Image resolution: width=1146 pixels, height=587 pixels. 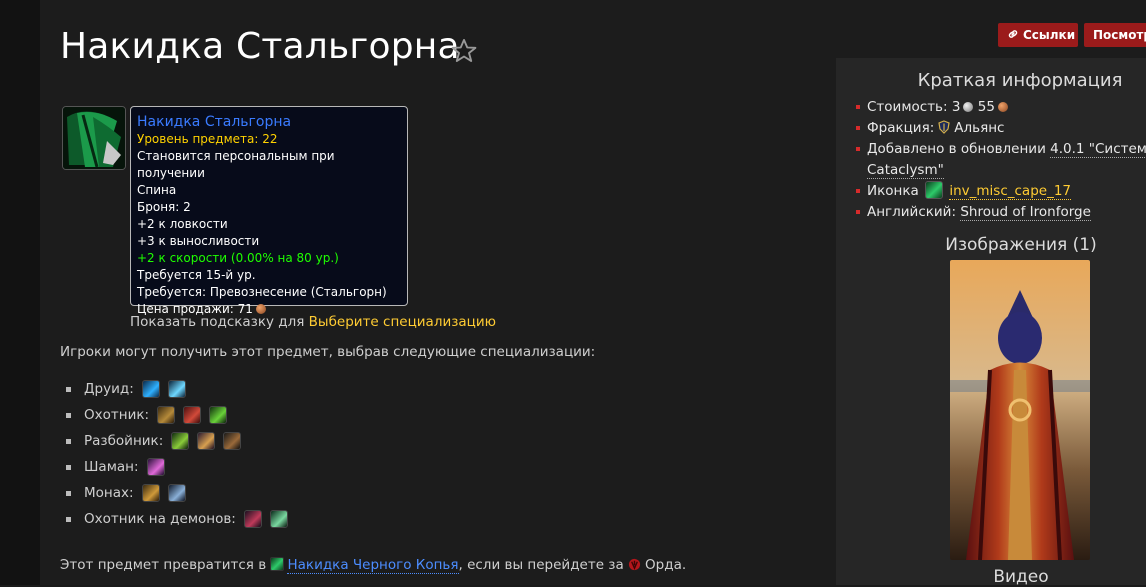 What do you see at coordinates (402, 322) in the screenshot?
I see `select-spec-link: Выберите специализацию` at bounding box center [402, 322].